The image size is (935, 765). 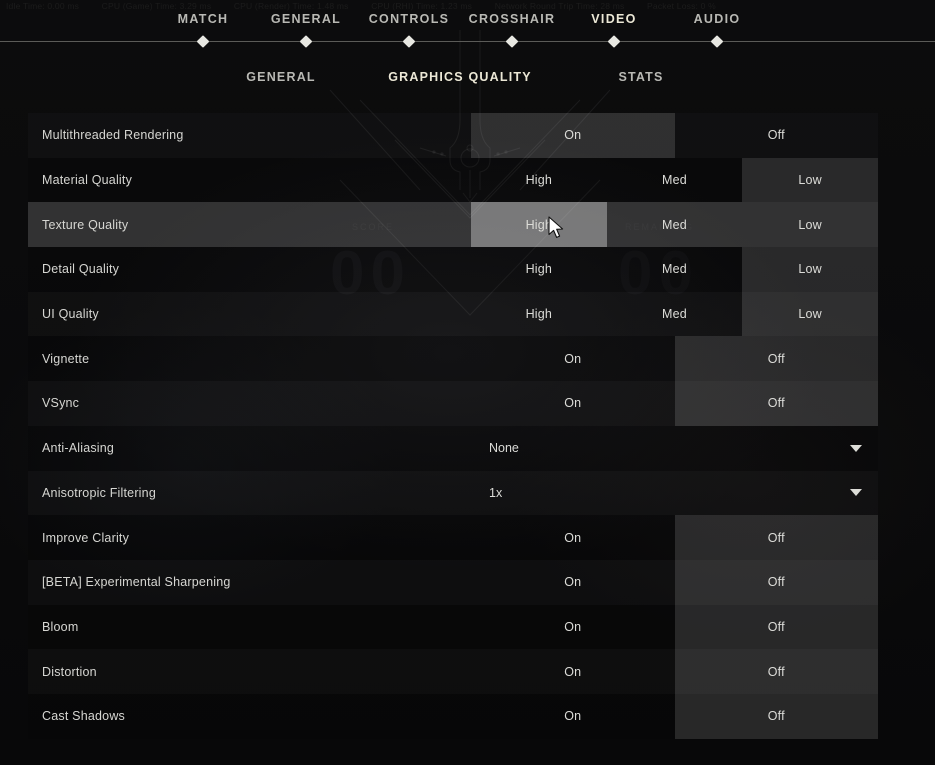 What do you see at coordinates (613, 19) in the screenshot?
I see `nav-tab-video: VIDEO` at bounding box center [613, 19].